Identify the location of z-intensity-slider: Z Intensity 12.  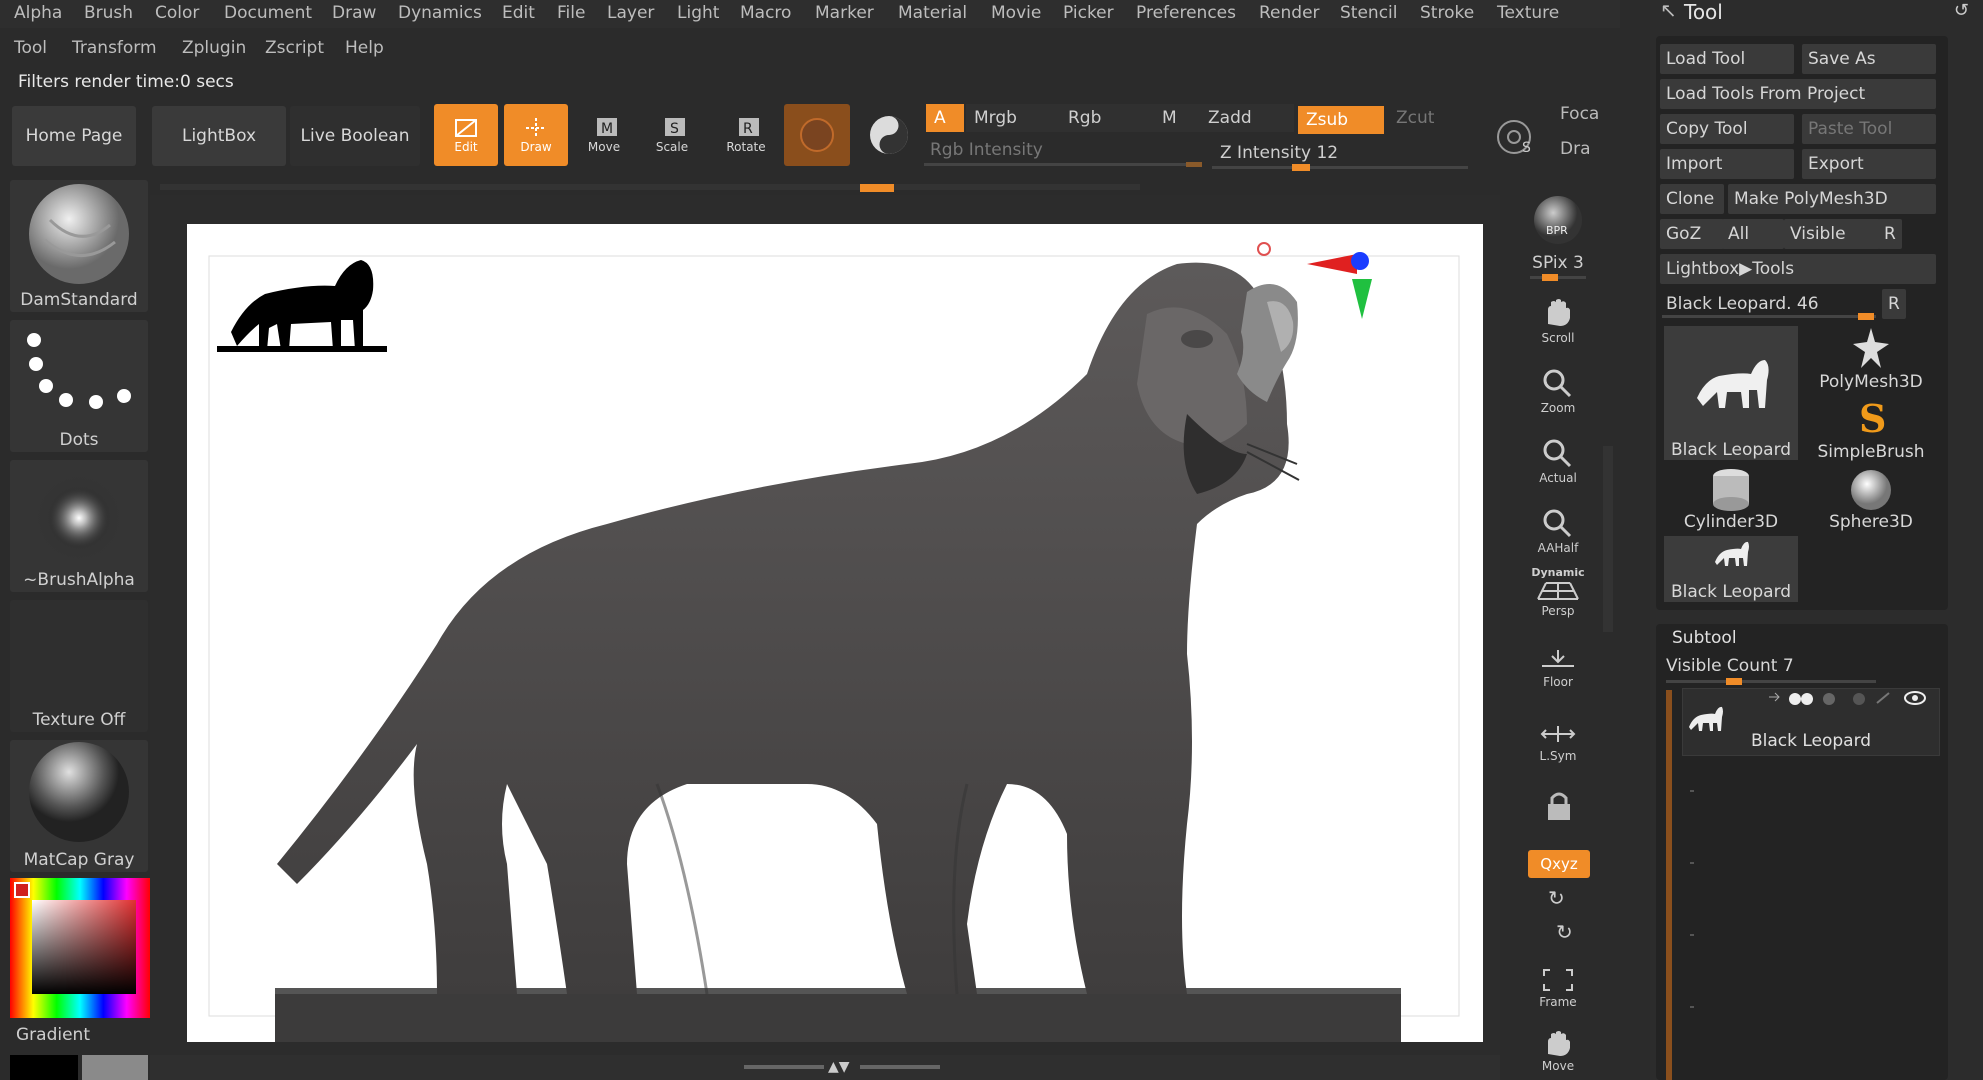
(1341, 153).